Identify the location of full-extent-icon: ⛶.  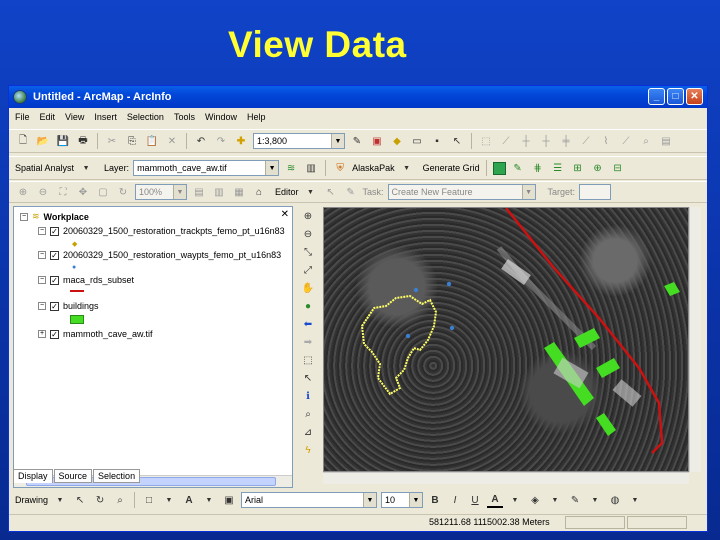
(63, 192).